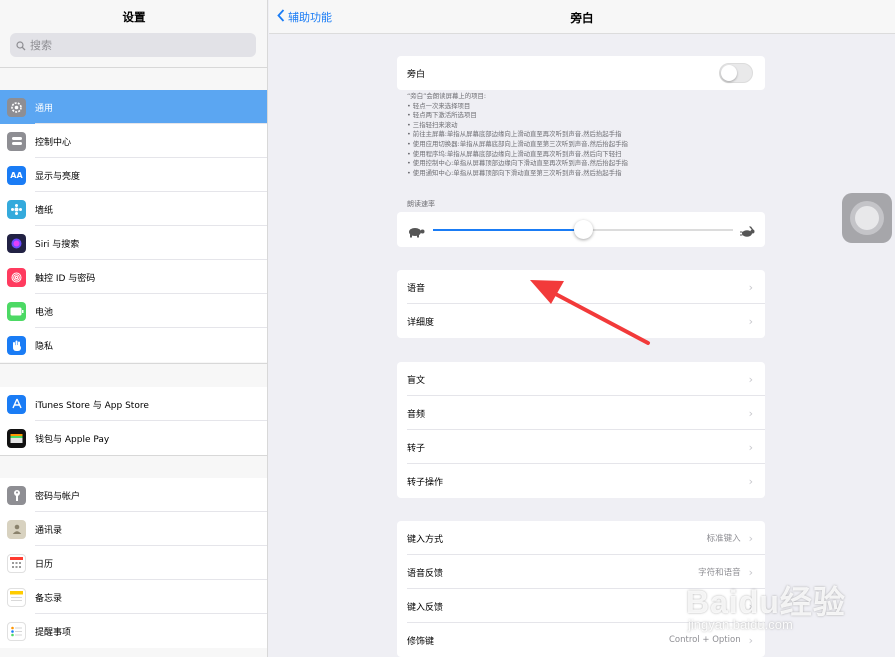  Describe the element at coordinates (133, 631) in the screenshot. I see `sidebar-item-reminders: 提醒事项` at that location.